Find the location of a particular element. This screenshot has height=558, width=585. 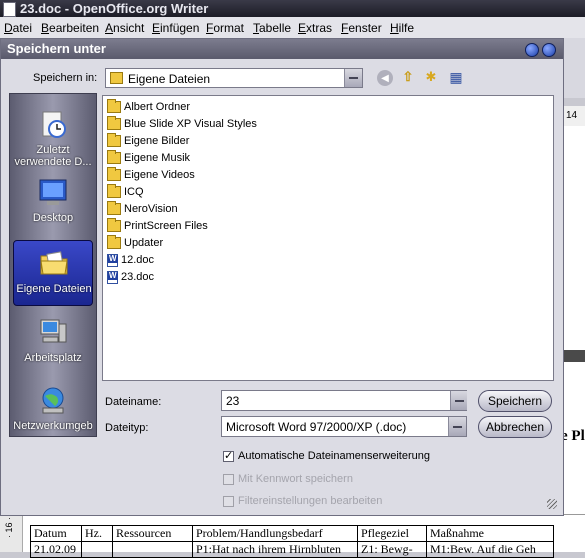

list-item: Albert Ordner is located at coordinates (148, 107).